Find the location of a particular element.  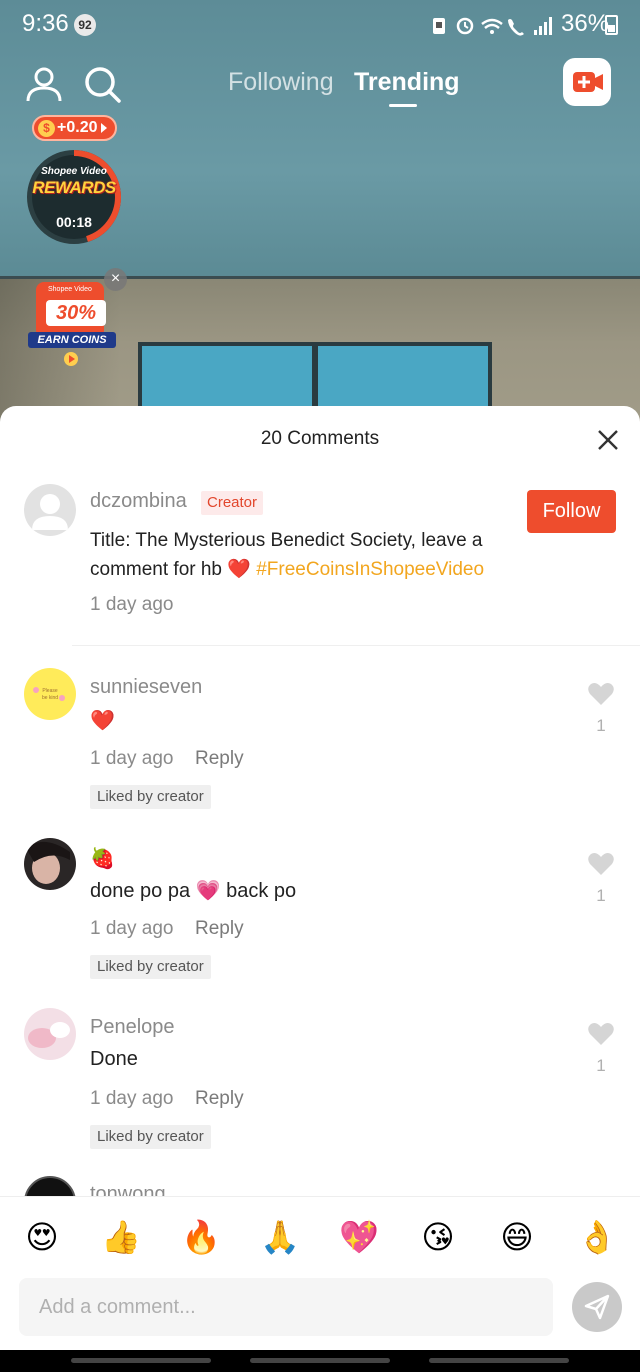

coin-bonus-pill: $ +0.20 is located at coordinates (75, 128).